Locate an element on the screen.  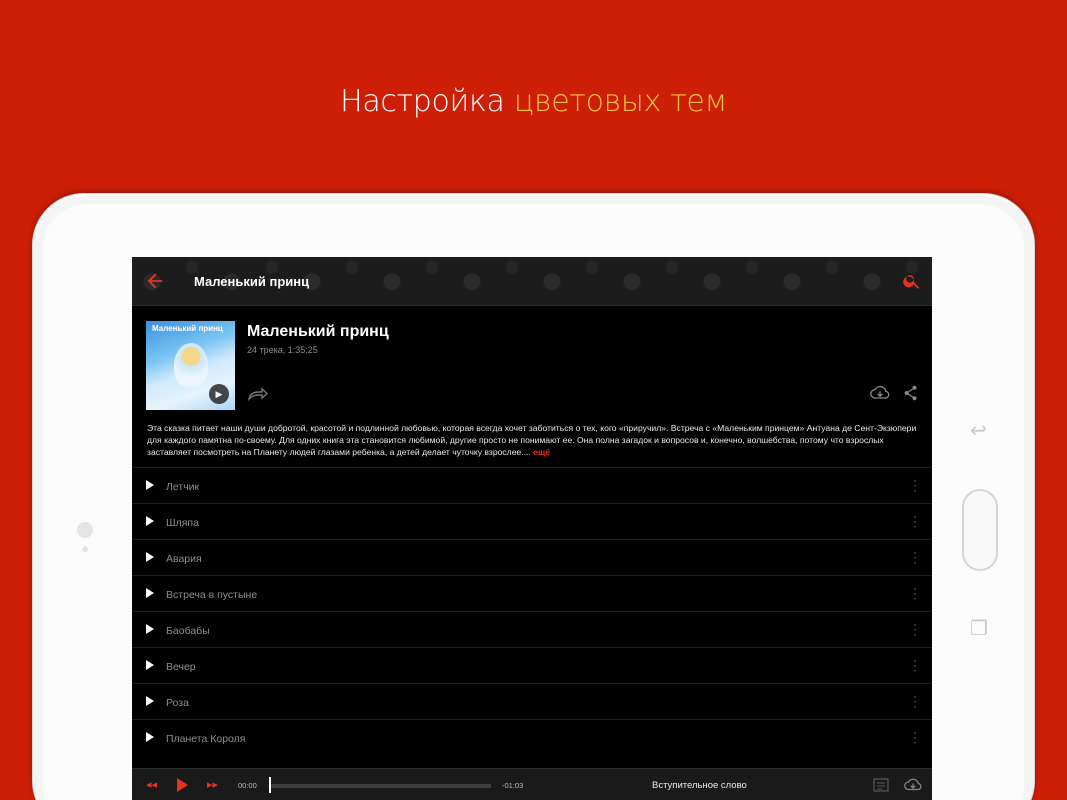
play-icon: ▶ is located at coordinates (219, 394).